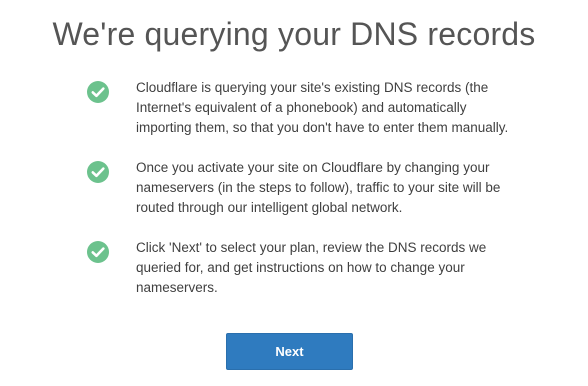 The image size is (588, 386). I want to click on page-title: We're querying your DNS records, so click(294, 34).